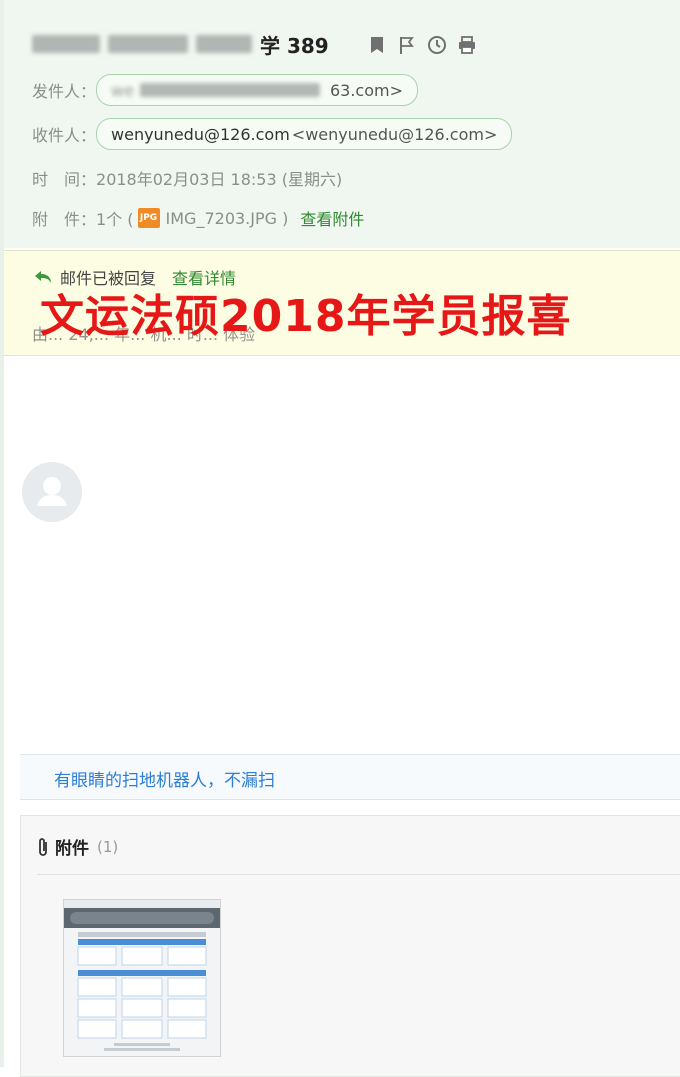  Describe the element at coordinates (350, 777) in the screenshot. I see `promo-banner: 有眼睛的扫地机器人，不漏扫` at that location.